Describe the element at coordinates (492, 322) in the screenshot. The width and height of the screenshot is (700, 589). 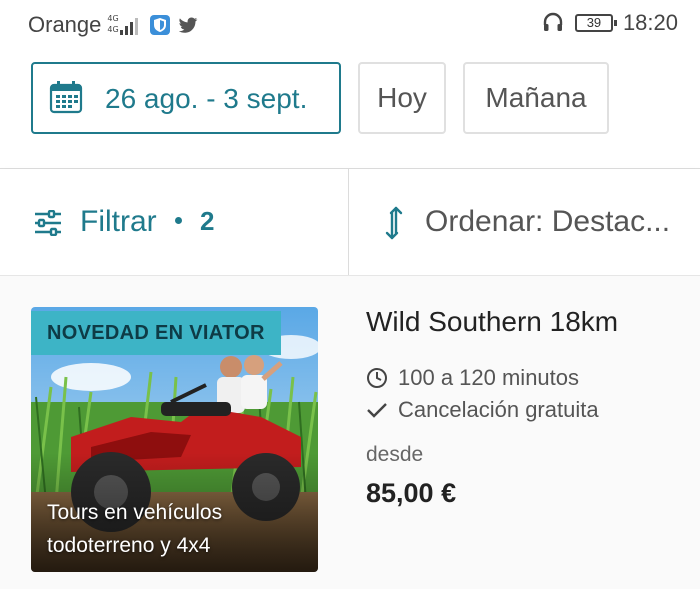
I see `tour-title: Wild Southern 18km` at that location.